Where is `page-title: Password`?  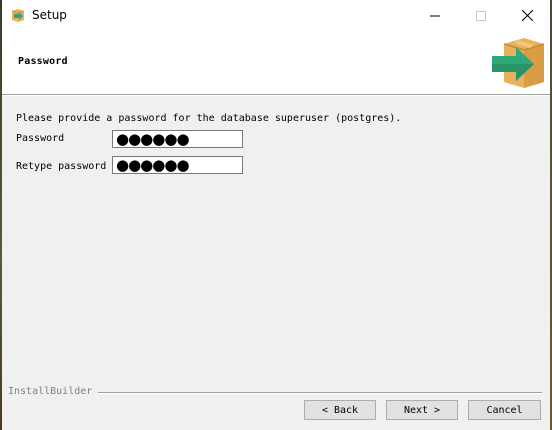 page-title: Password is located at coordinates (43, 61).